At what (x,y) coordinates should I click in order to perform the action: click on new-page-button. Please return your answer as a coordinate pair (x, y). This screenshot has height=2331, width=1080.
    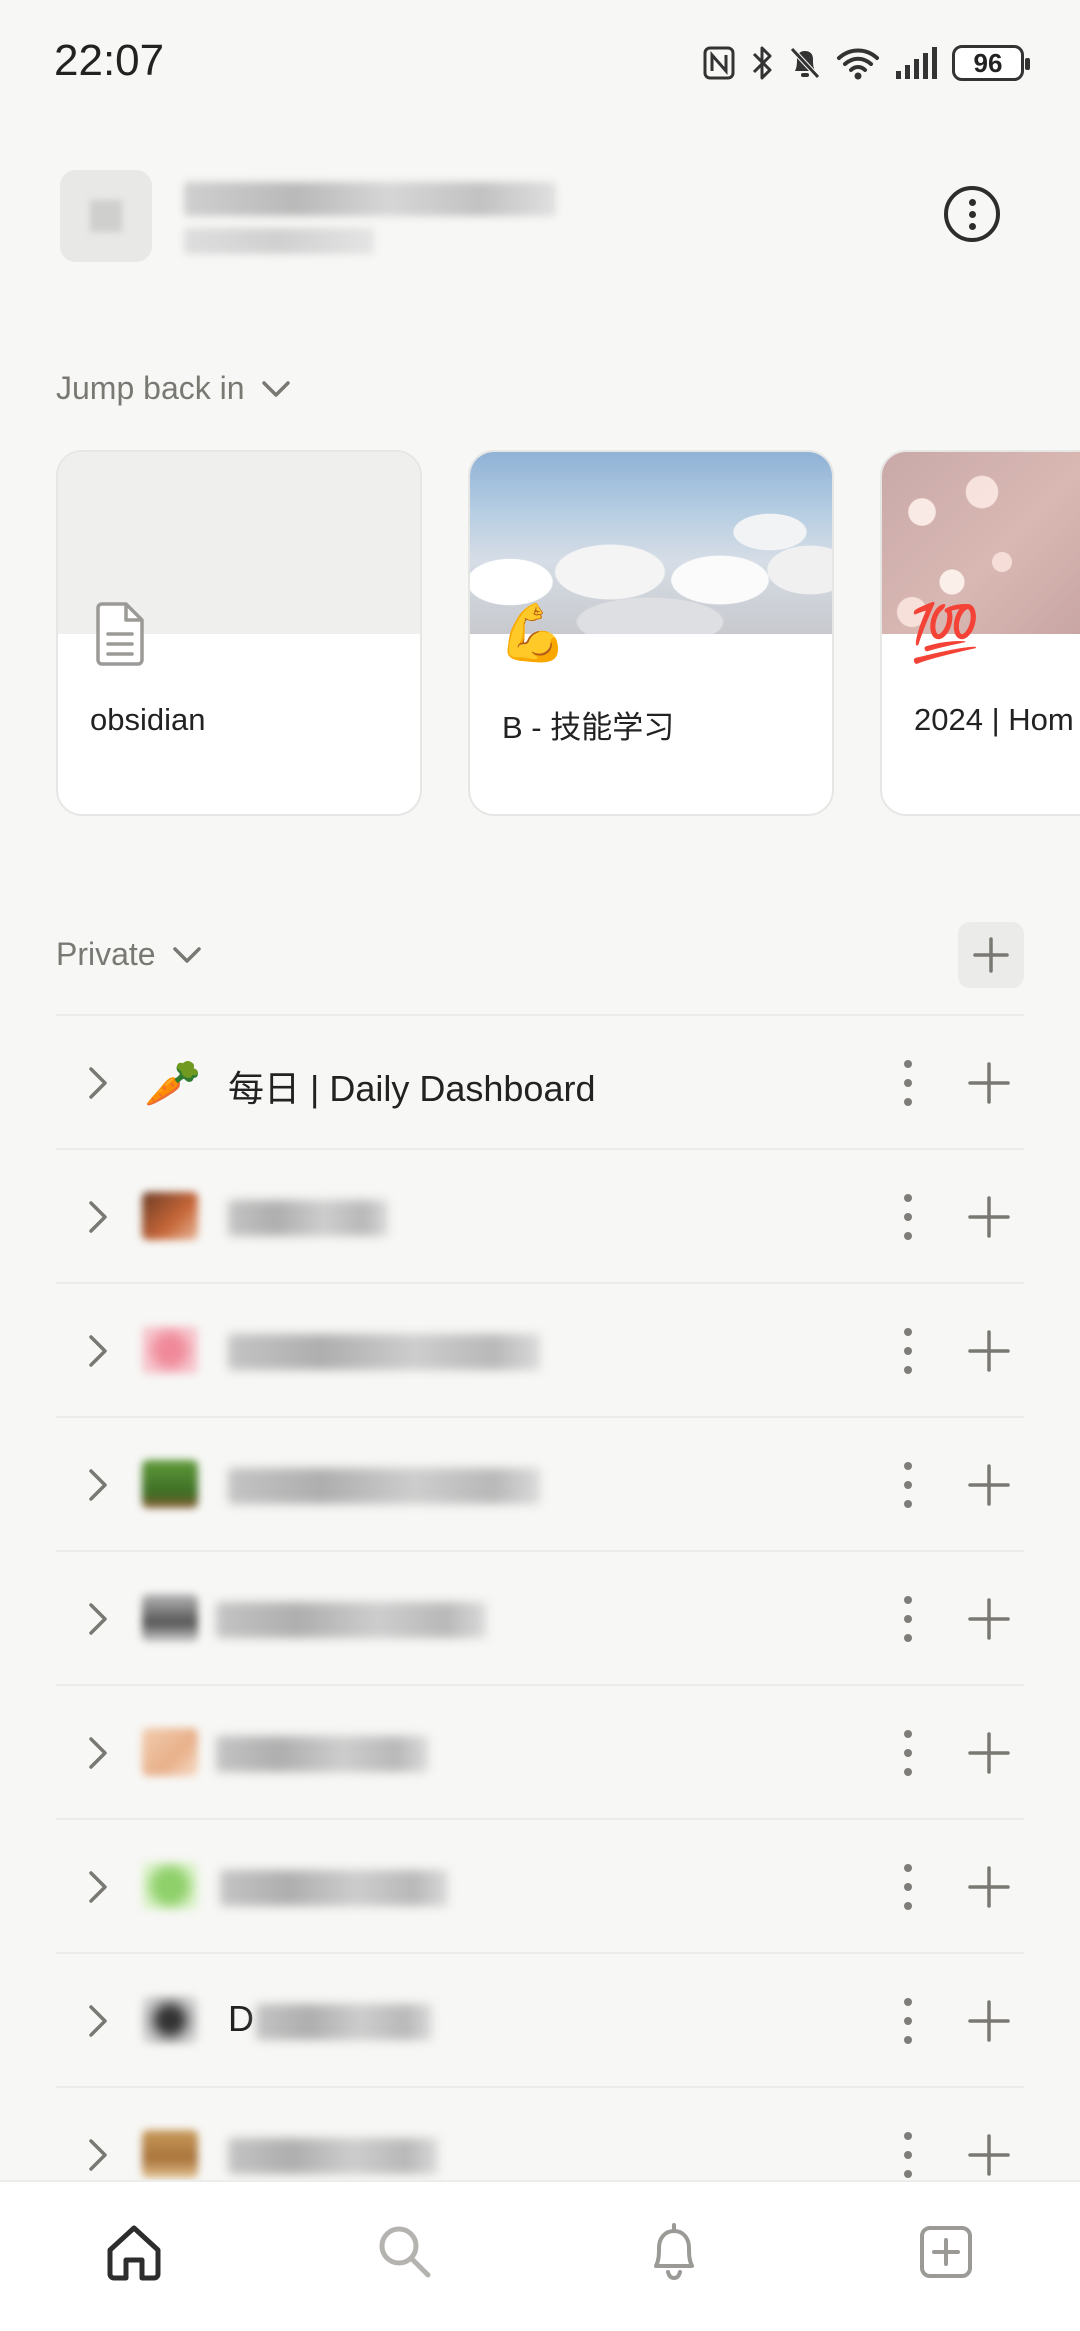
    Looking at the image, I should click on (946, 2252).